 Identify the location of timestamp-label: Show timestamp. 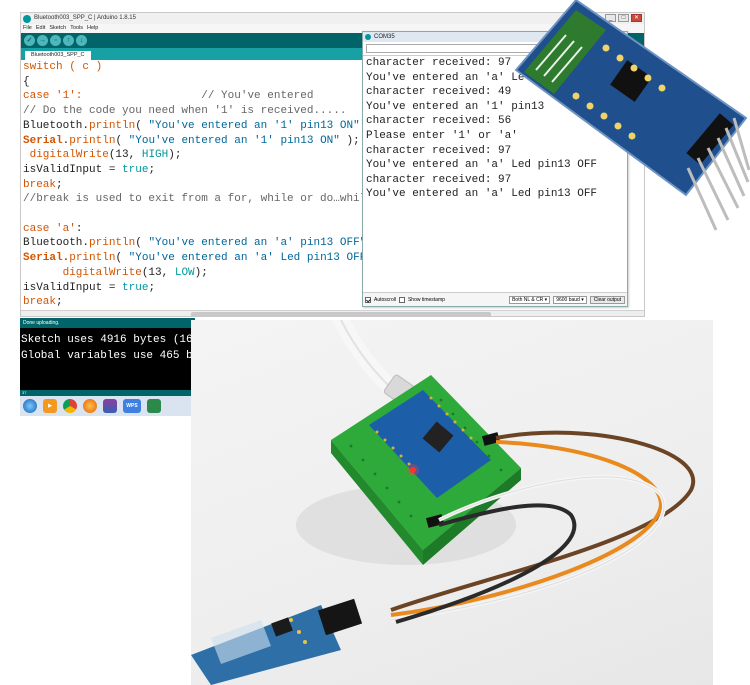
(426, 299).